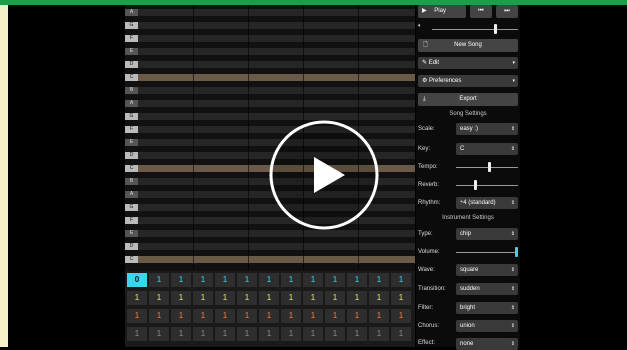 The width and height of the screenshot is (627, 350). I want to click on tempo-track, so click(487, 167).